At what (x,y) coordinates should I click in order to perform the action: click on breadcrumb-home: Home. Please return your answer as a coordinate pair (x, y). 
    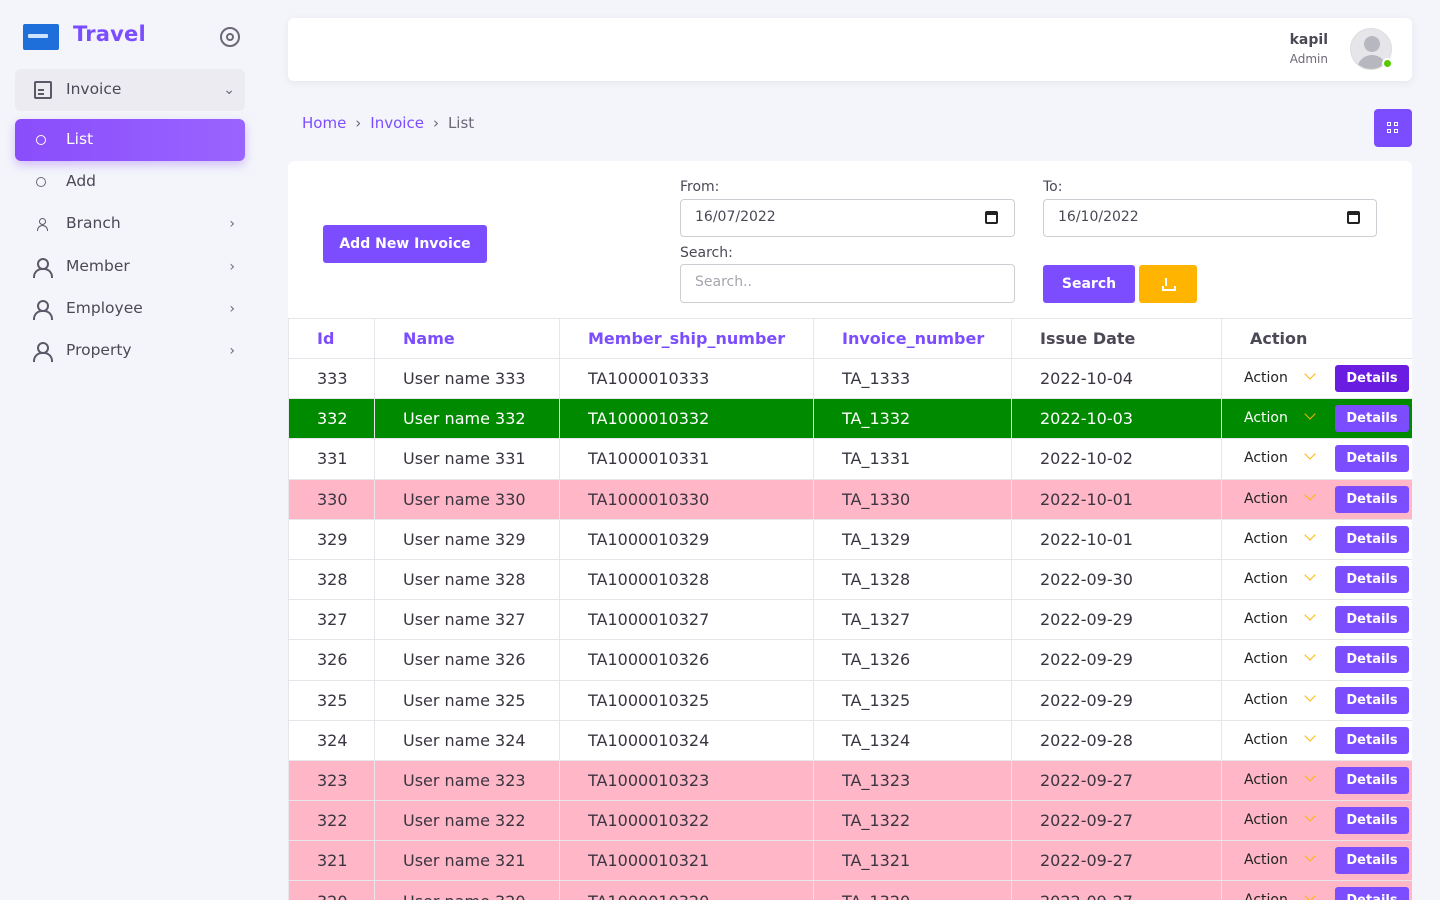
    Looking at the image, I should click on (324, 123).